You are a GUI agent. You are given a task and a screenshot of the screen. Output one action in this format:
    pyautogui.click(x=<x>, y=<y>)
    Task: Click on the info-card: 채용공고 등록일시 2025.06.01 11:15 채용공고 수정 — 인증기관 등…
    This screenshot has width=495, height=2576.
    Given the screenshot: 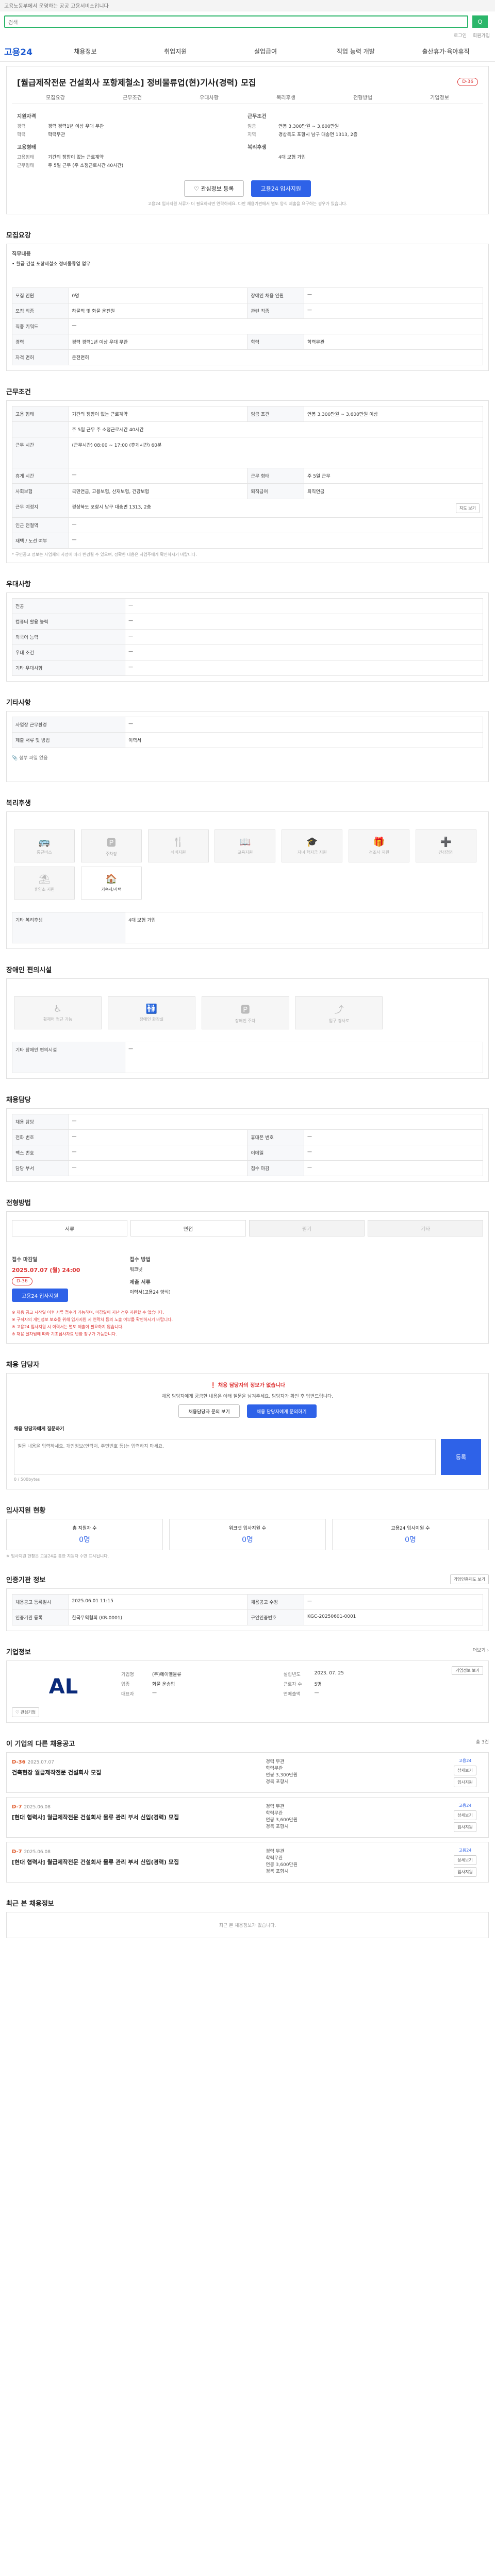 What is the action you would take?
    pyautogui.click(x=247, y=1609)
    